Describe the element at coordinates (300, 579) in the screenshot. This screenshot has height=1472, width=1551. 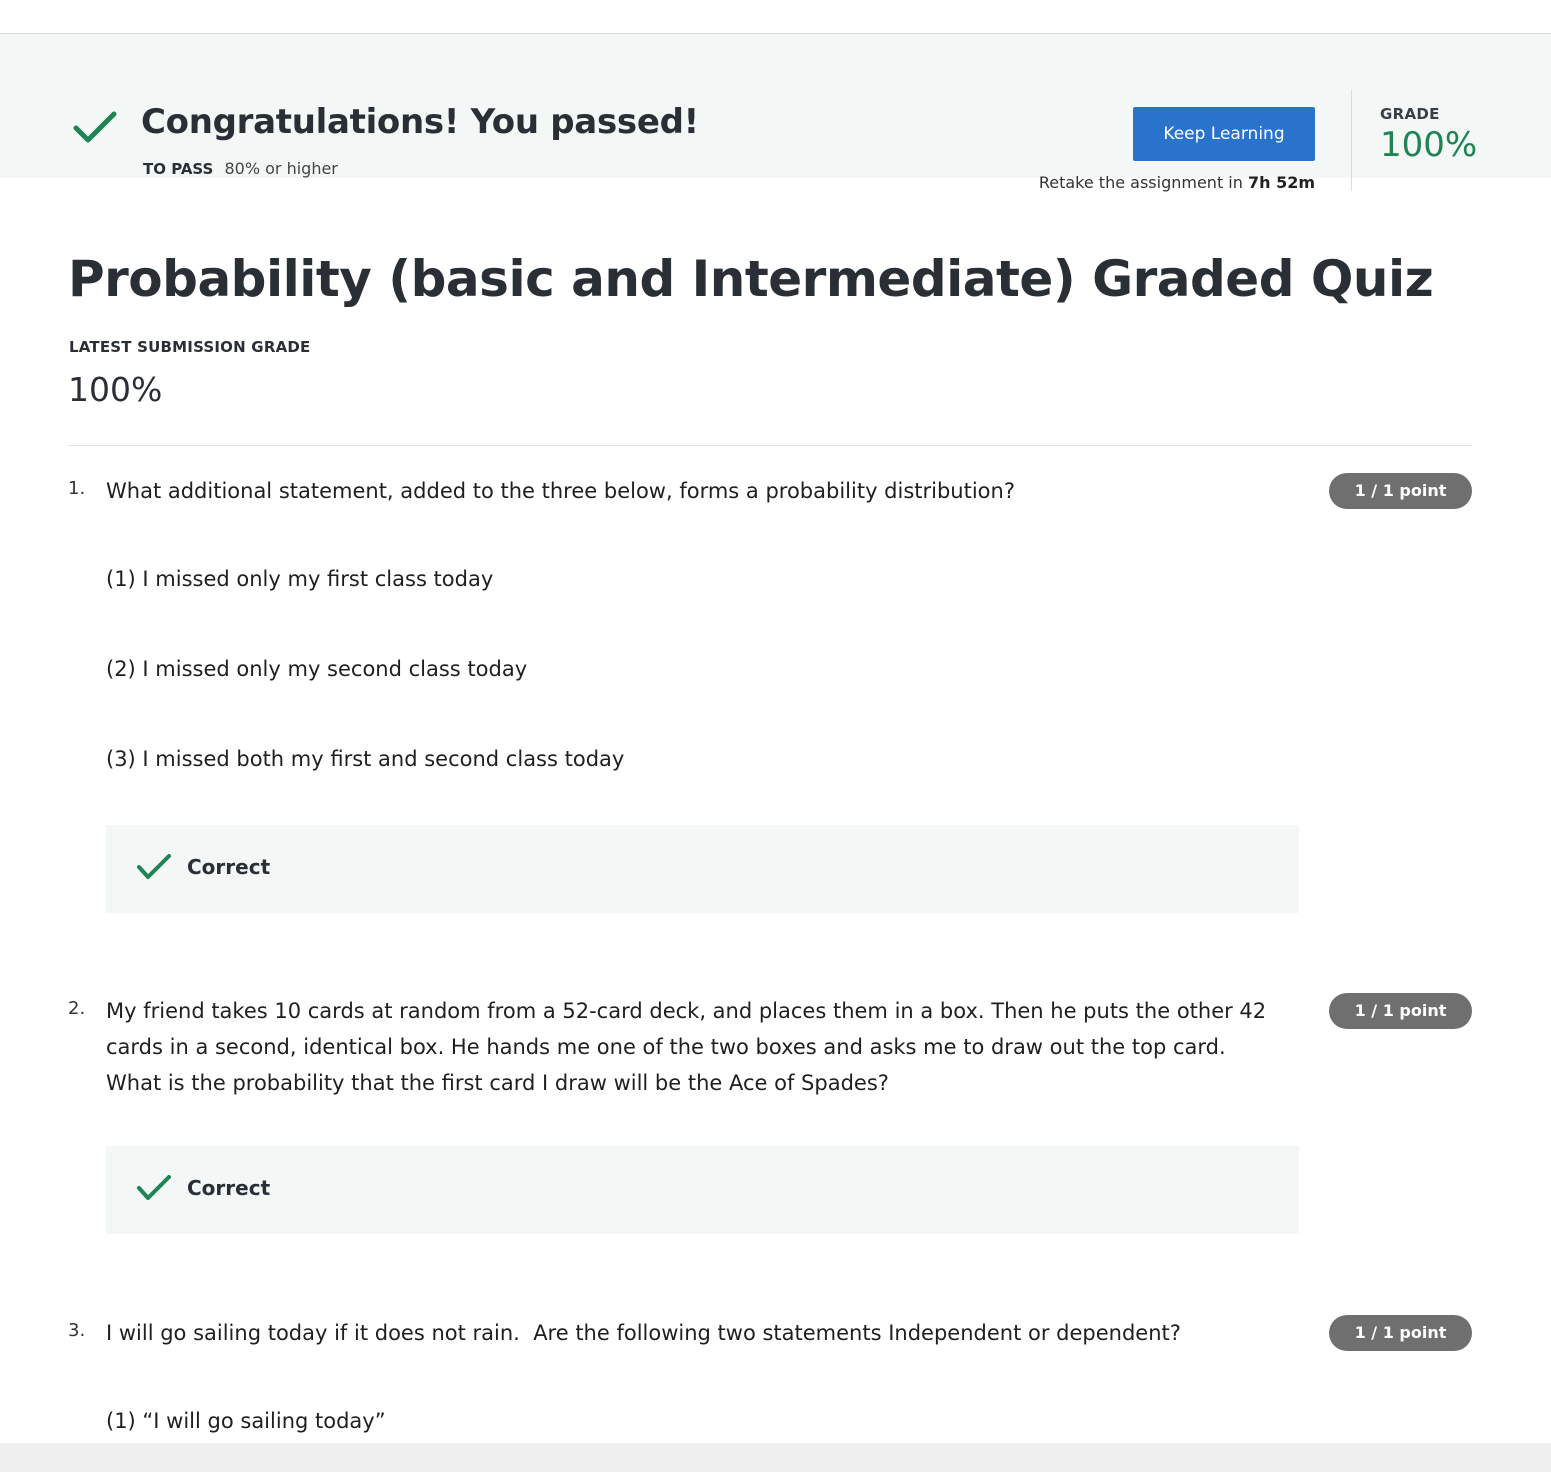
I see `question-option: (1) I missed only my first class today` at that location.